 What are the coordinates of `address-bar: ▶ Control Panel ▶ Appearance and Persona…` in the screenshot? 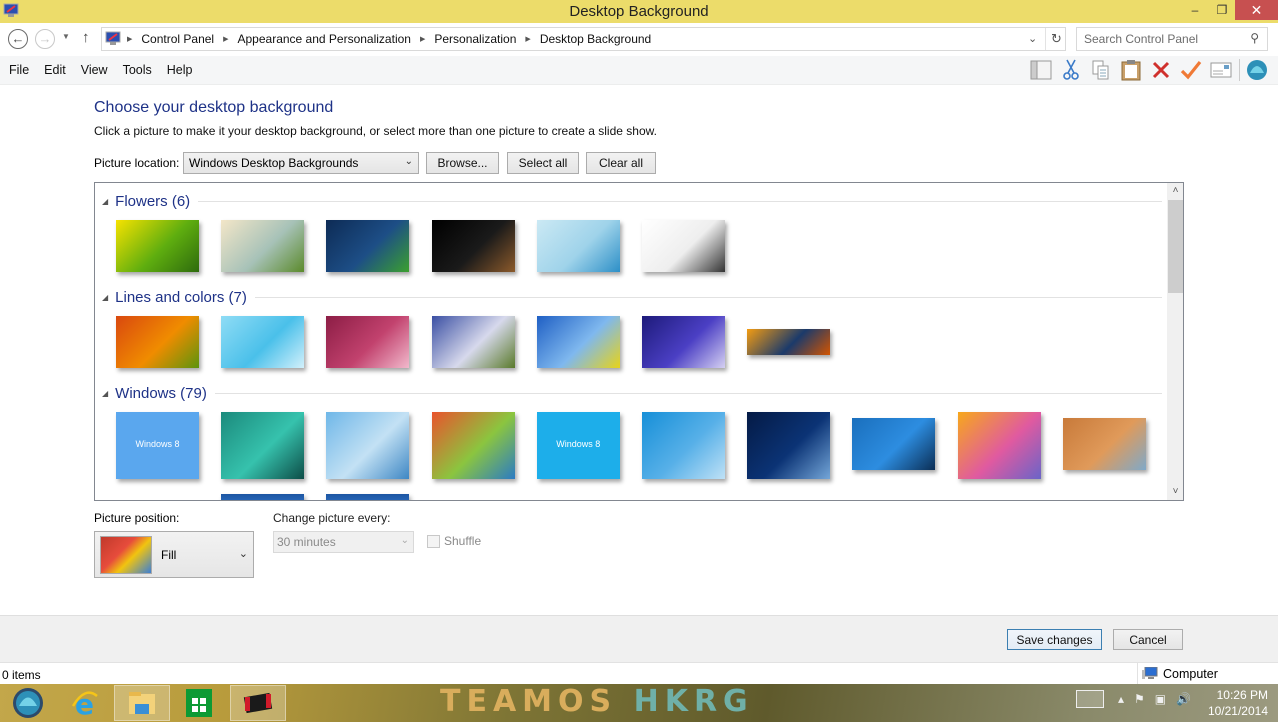 It's located at (583, 39).